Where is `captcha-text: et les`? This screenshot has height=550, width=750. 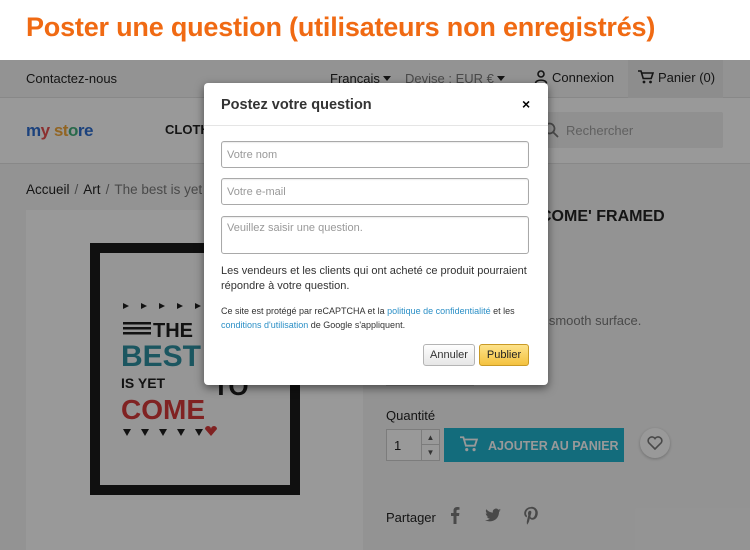 captcha-text: et les is located at coordinates (502, 311).